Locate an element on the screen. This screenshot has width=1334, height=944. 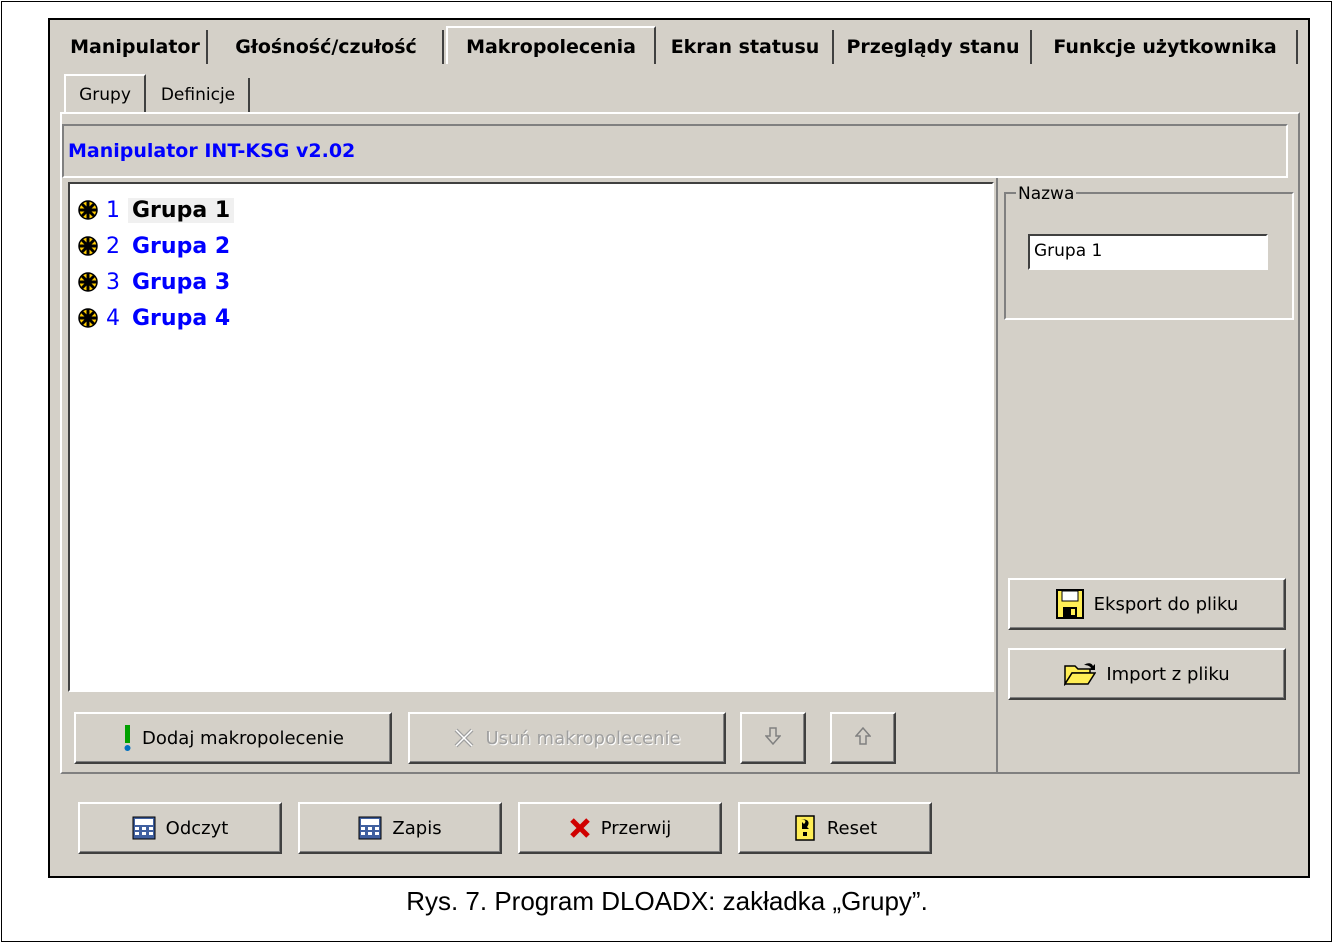
group-number: 1 is located at coordinates (113, 210).